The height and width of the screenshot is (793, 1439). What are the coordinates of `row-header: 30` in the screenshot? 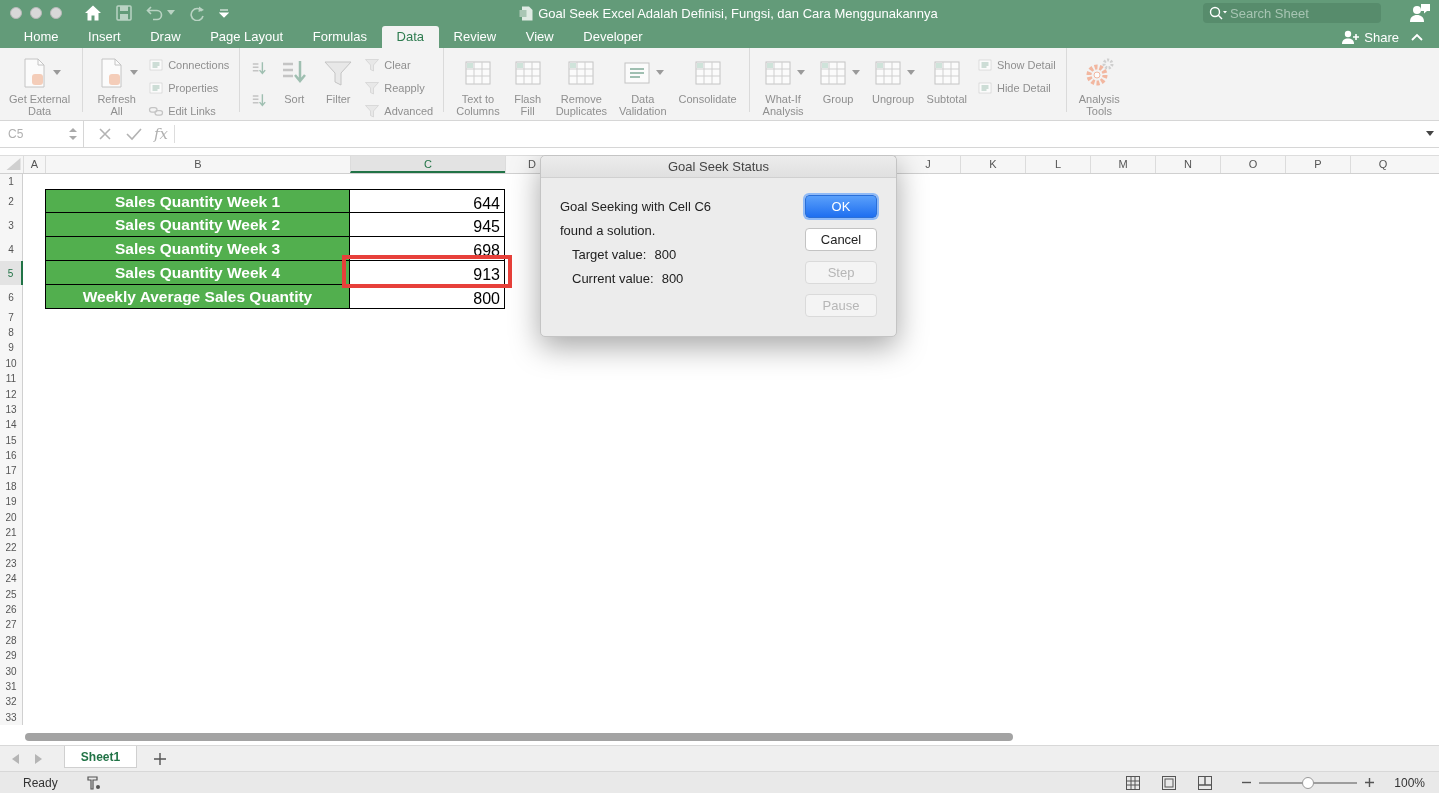 It's located at (11, 671).